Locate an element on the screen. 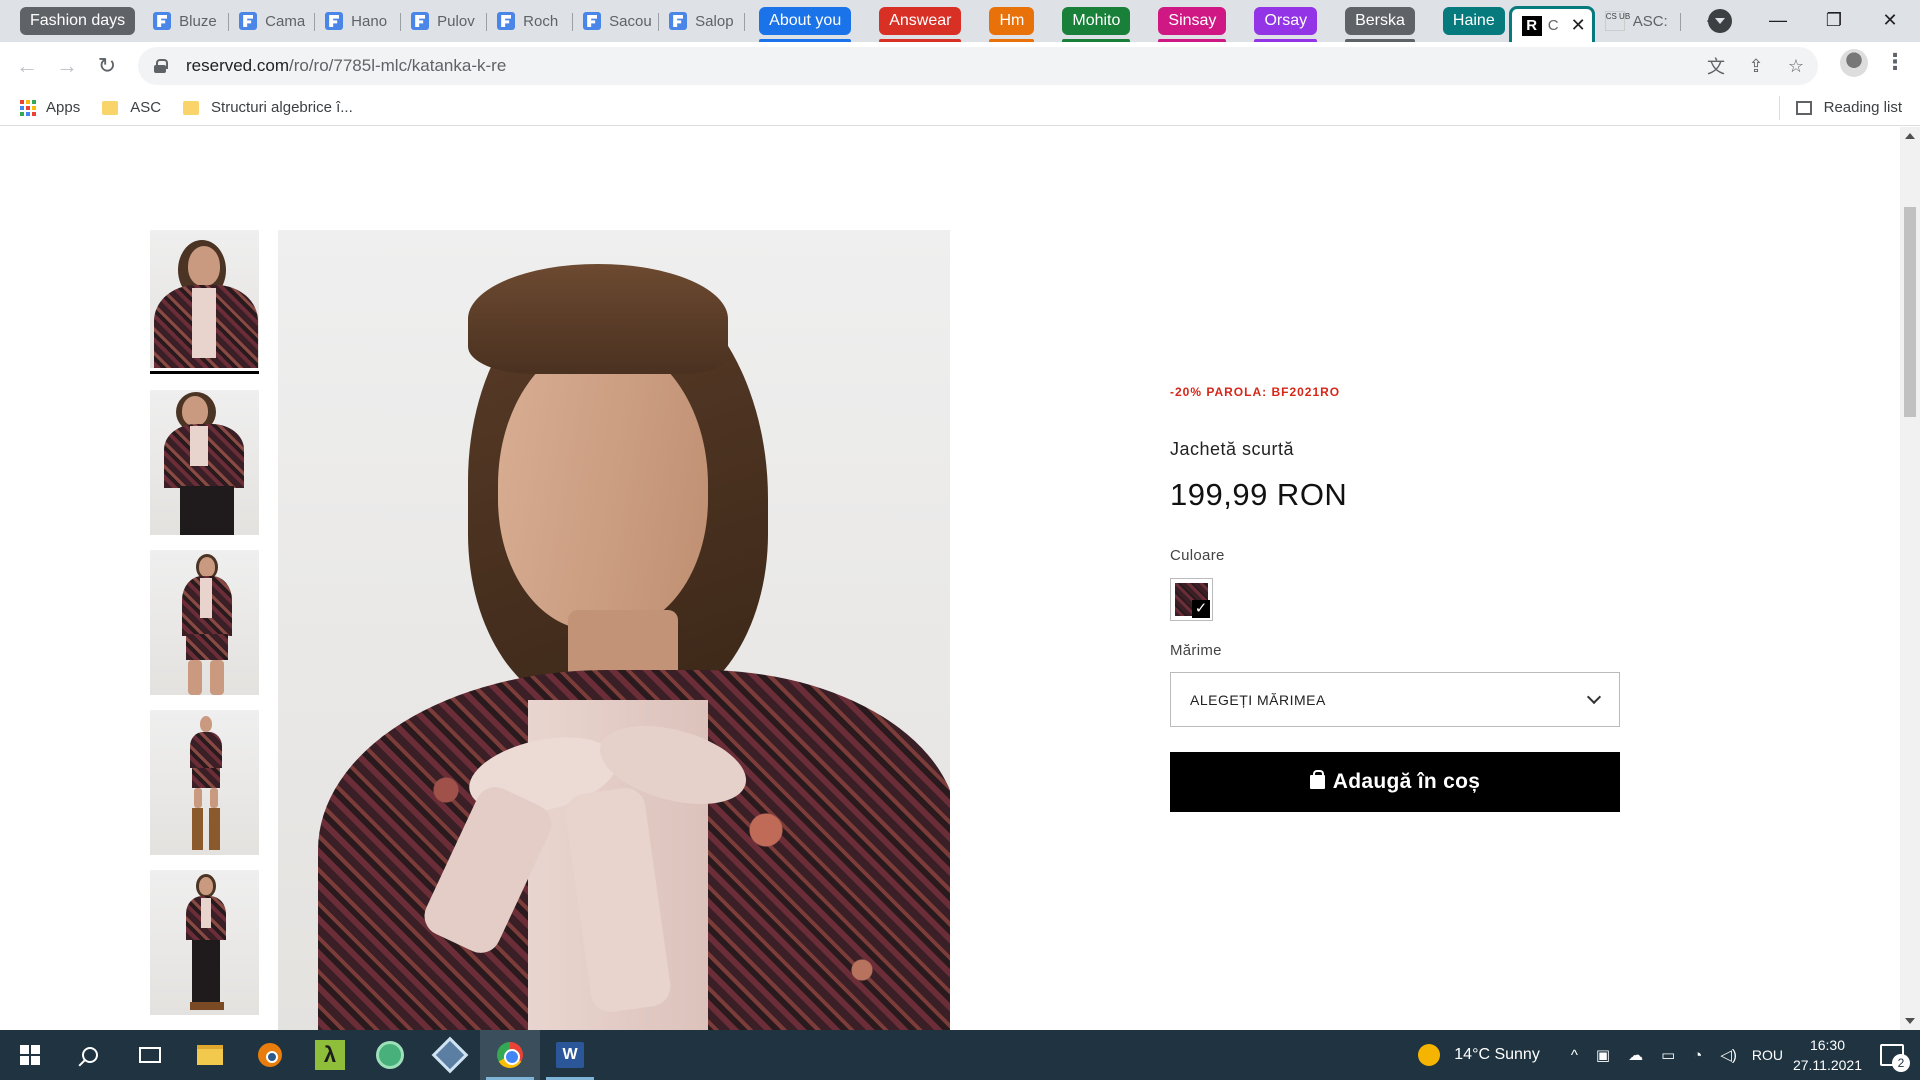 Image resolution: width=1920 pixels, height=1080 pixels. tab-title: ASC: is located at coordinates (1650, 21).